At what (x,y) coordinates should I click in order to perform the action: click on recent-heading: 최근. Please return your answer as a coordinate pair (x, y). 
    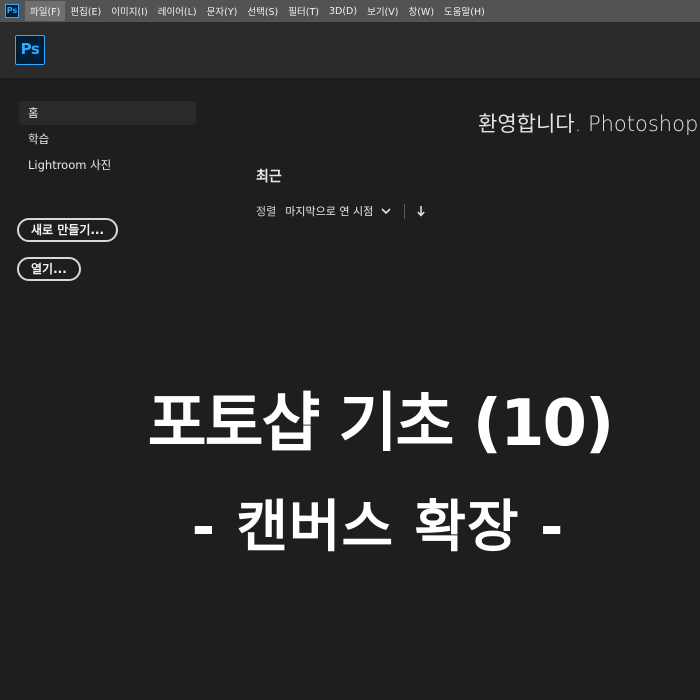
    Looking at the image, I should click on (269, 177).